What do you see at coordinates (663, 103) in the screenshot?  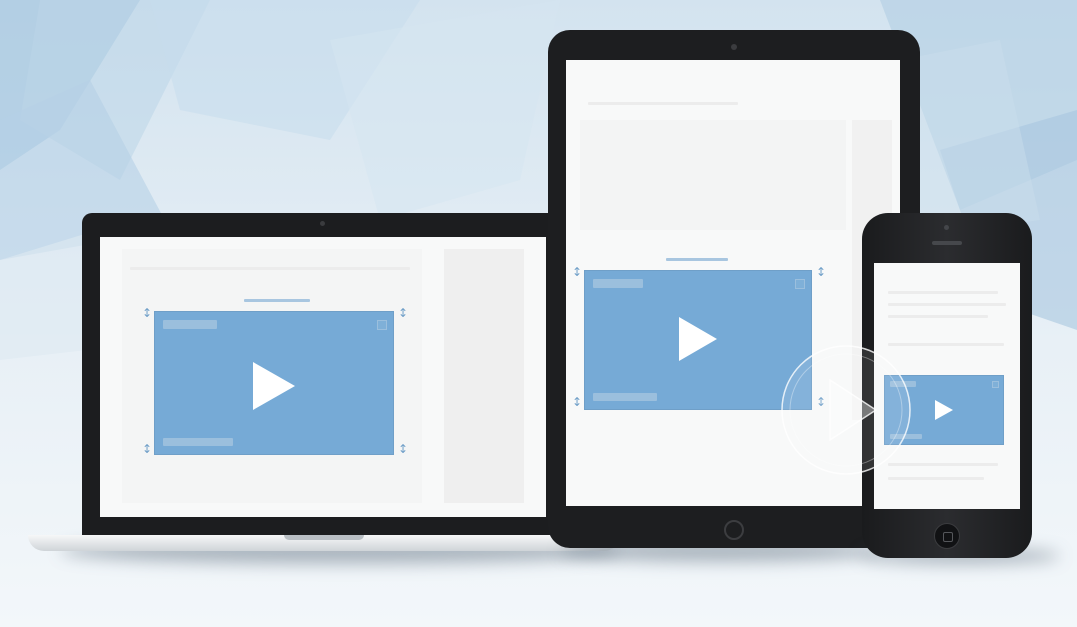 I see `tablet-text-line` at bounding box center [663, 103].